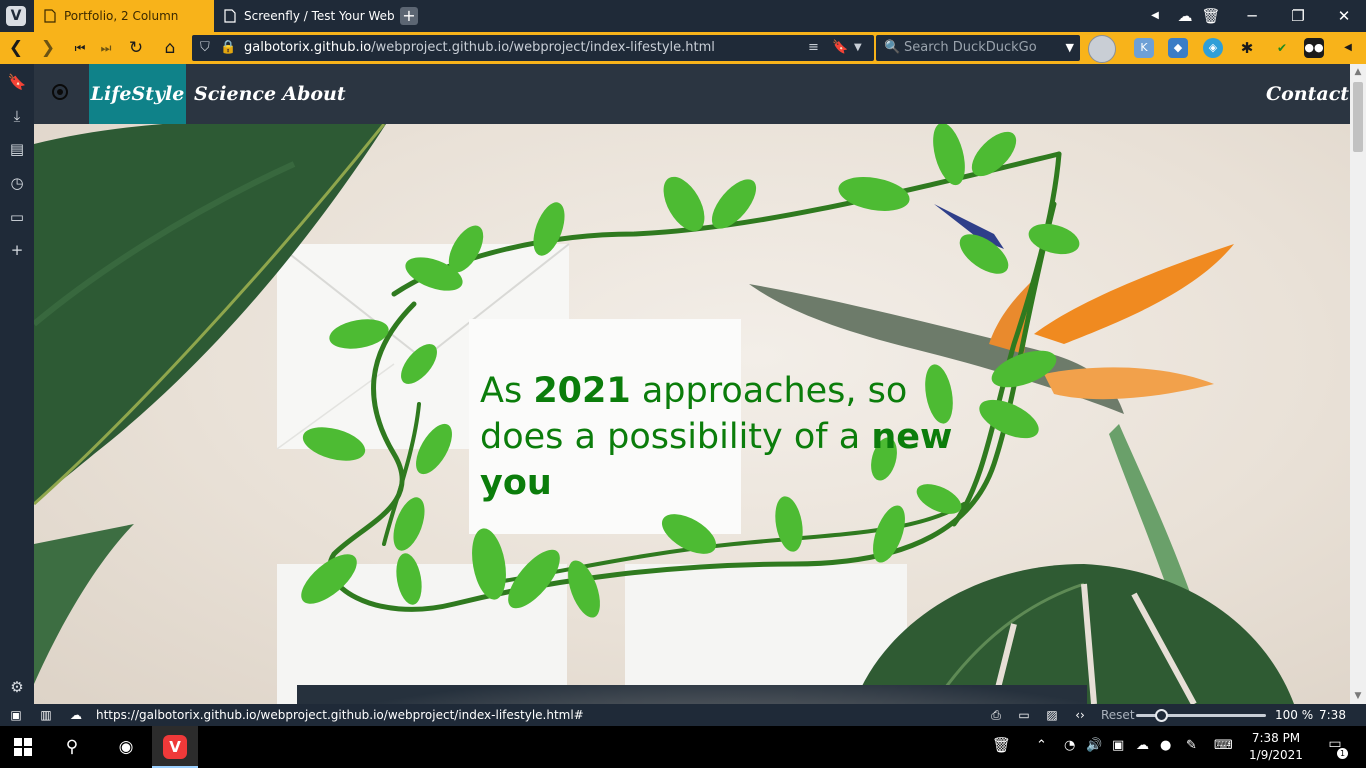 The image size is (1366, 768). What do you see at coordinates (1358, 384) in the screenshot?
I see `page-scrollbar: ▲ ▼` at bounding box center [1358, 384].